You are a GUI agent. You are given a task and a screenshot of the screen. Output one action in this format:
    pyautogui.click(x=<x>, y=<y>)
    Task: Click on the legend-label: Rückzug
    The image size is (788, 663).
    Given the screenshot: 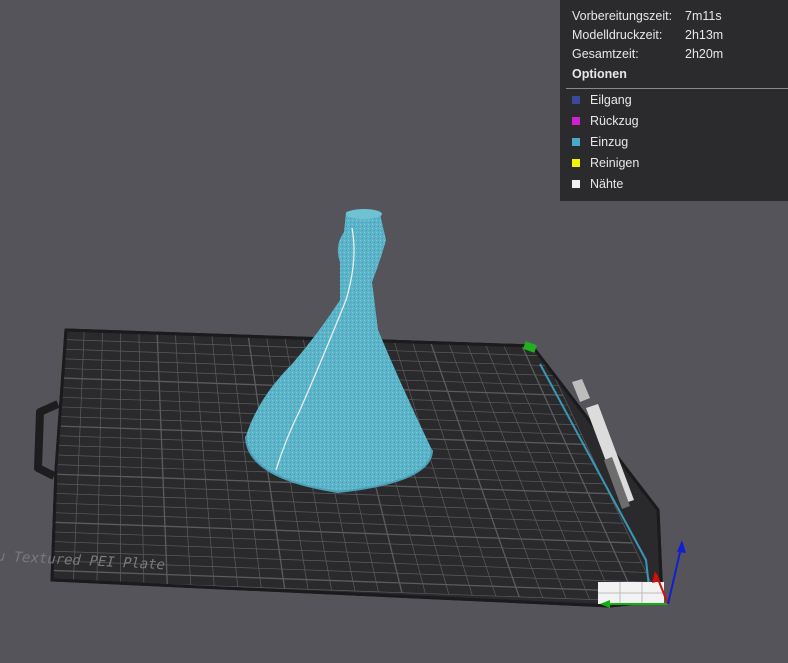 What is the action you would take?
    pyautogui.click(x=614, y=121)
    